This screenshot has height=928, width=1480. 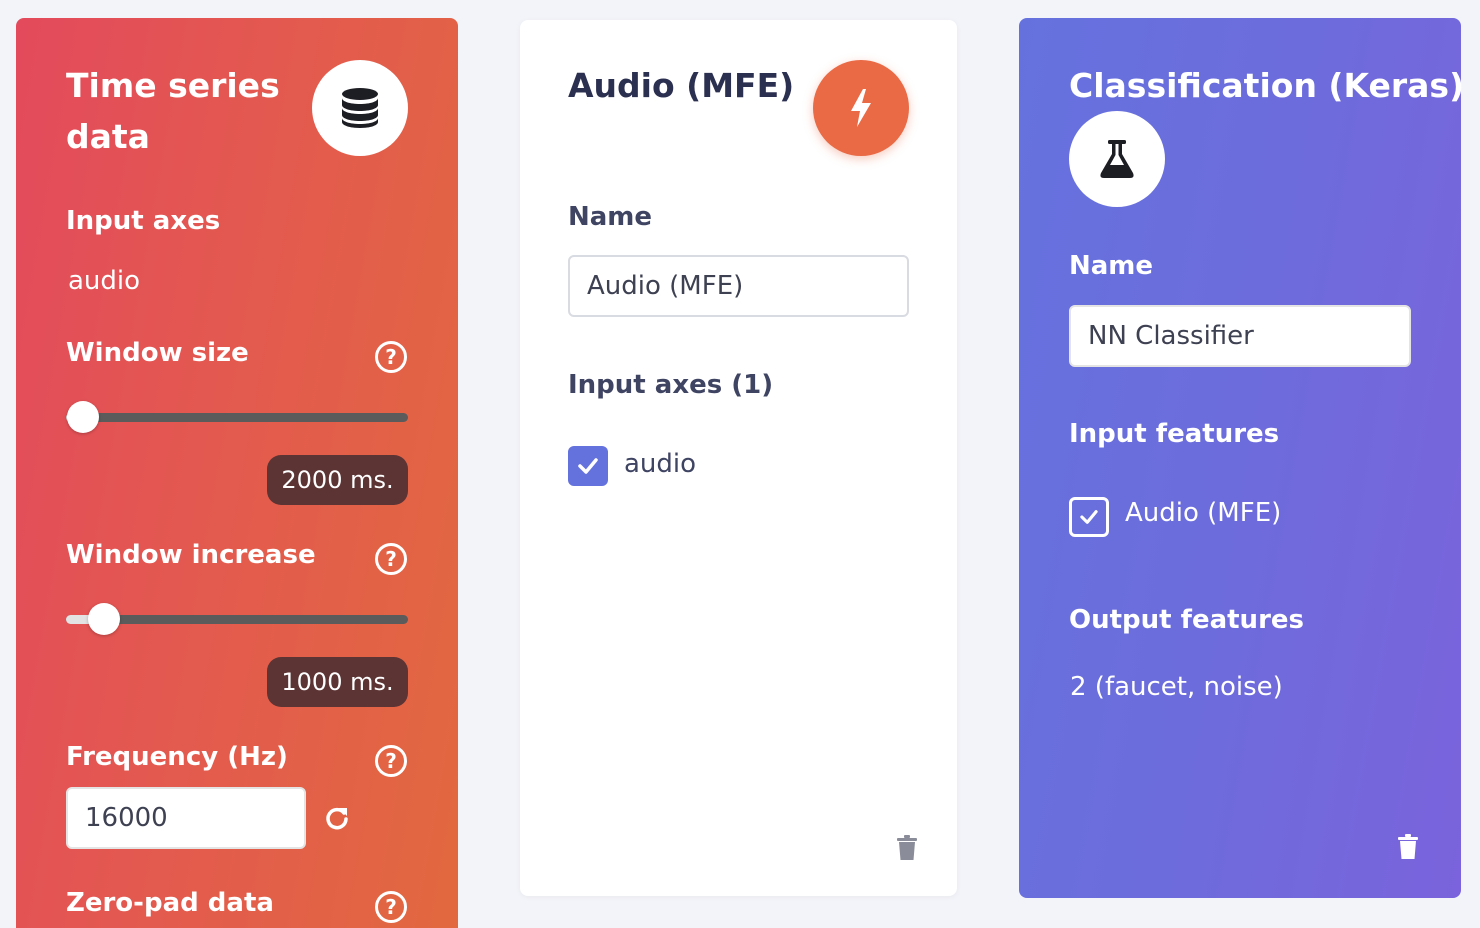 I want to click on window-increase-value: 1000 ms., so click(x=337, y=682).